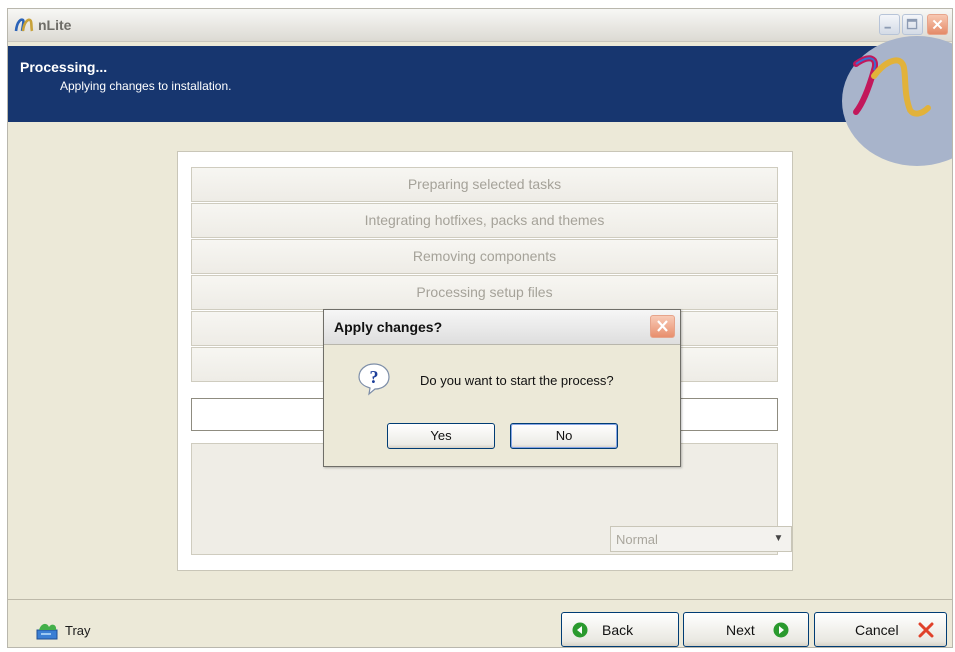  I want to click on banner-subtitle: Applying changes to installation., so click(146, 86).